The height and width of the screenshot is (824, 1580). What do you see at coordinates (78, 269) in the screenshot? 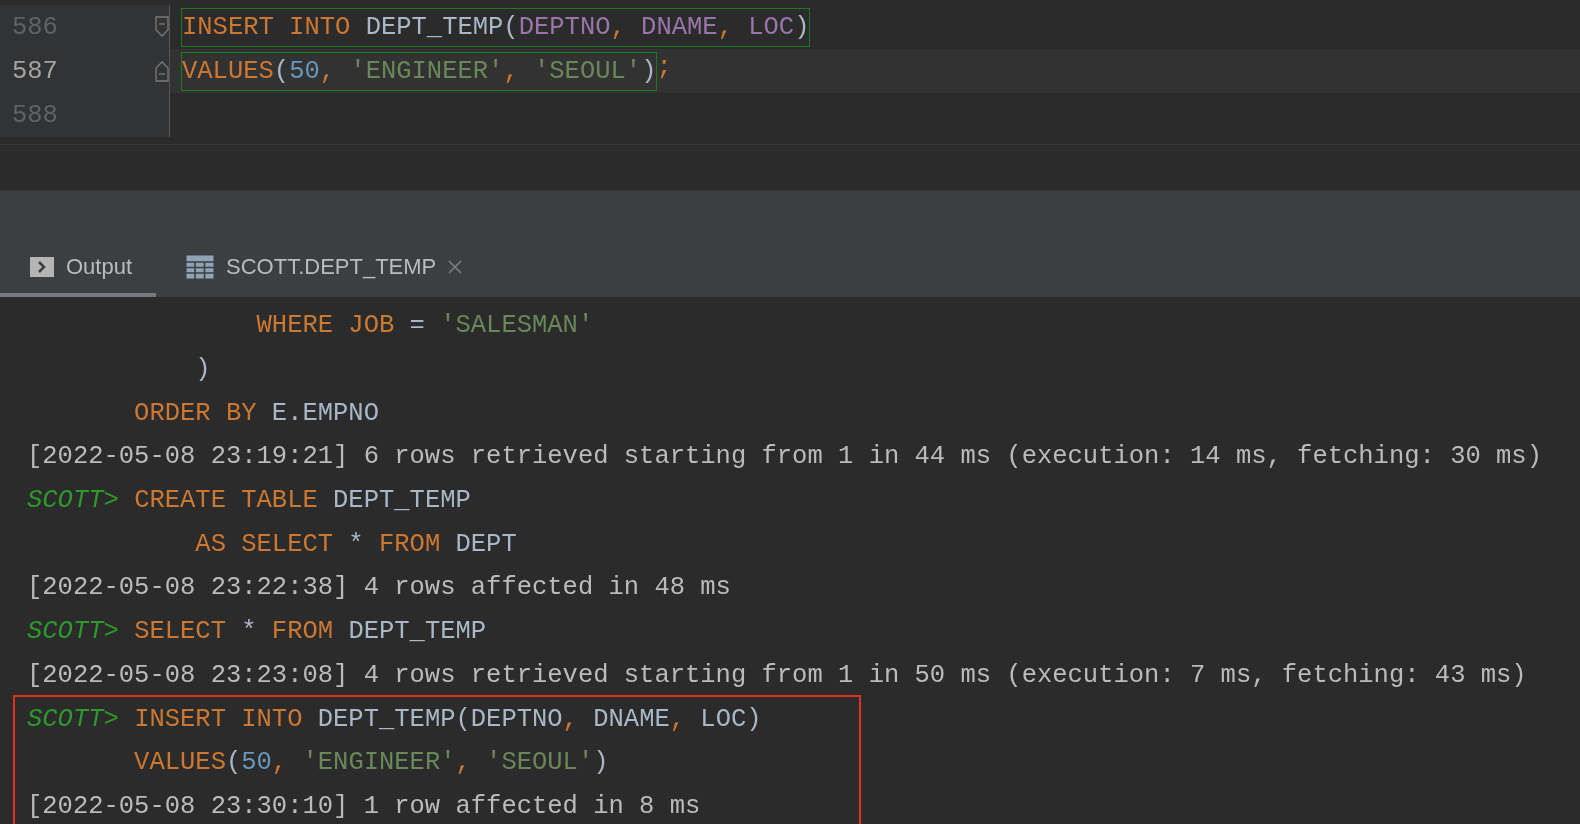
I see `panel-tab: Output` at bounding box center [78, 269].